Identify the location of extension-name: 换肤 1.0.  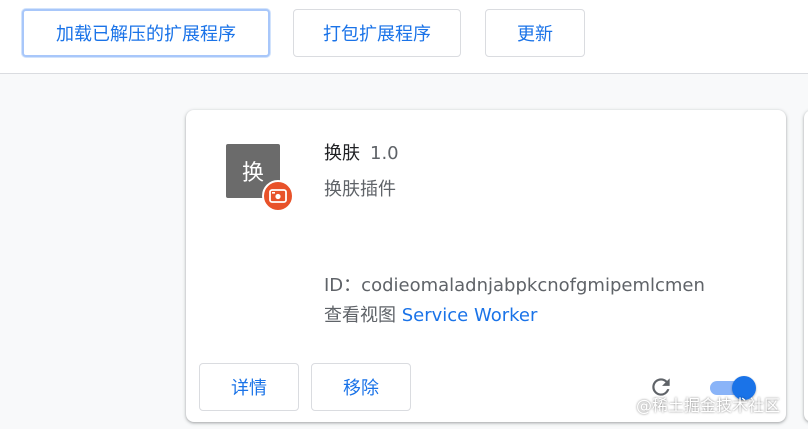
(361, 152).